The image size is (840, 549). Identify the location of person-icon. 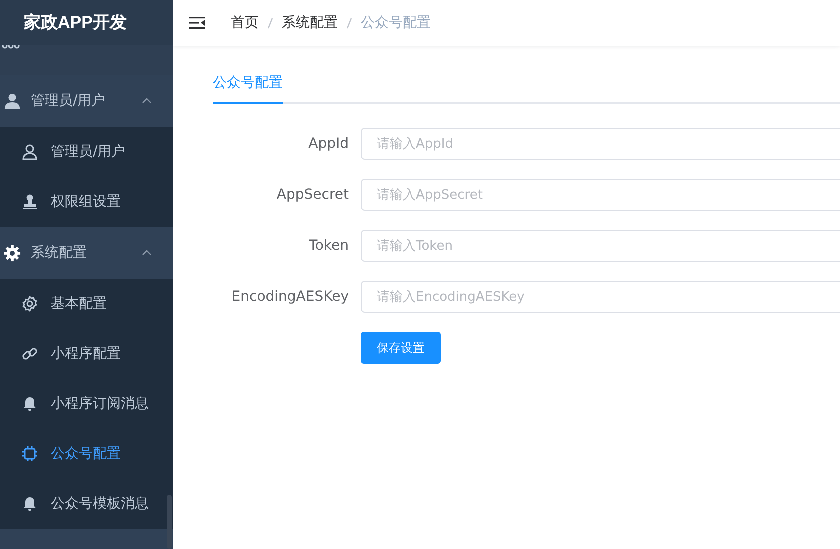
(12, 101).